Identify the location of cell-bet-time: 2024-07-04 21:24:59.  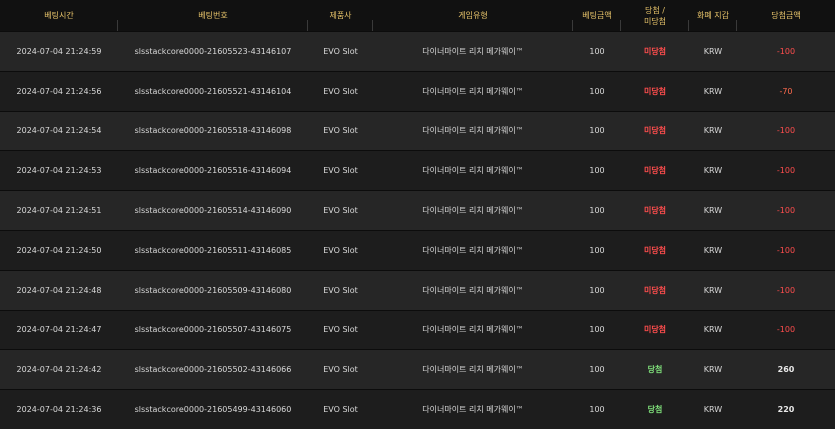
(59, 51).